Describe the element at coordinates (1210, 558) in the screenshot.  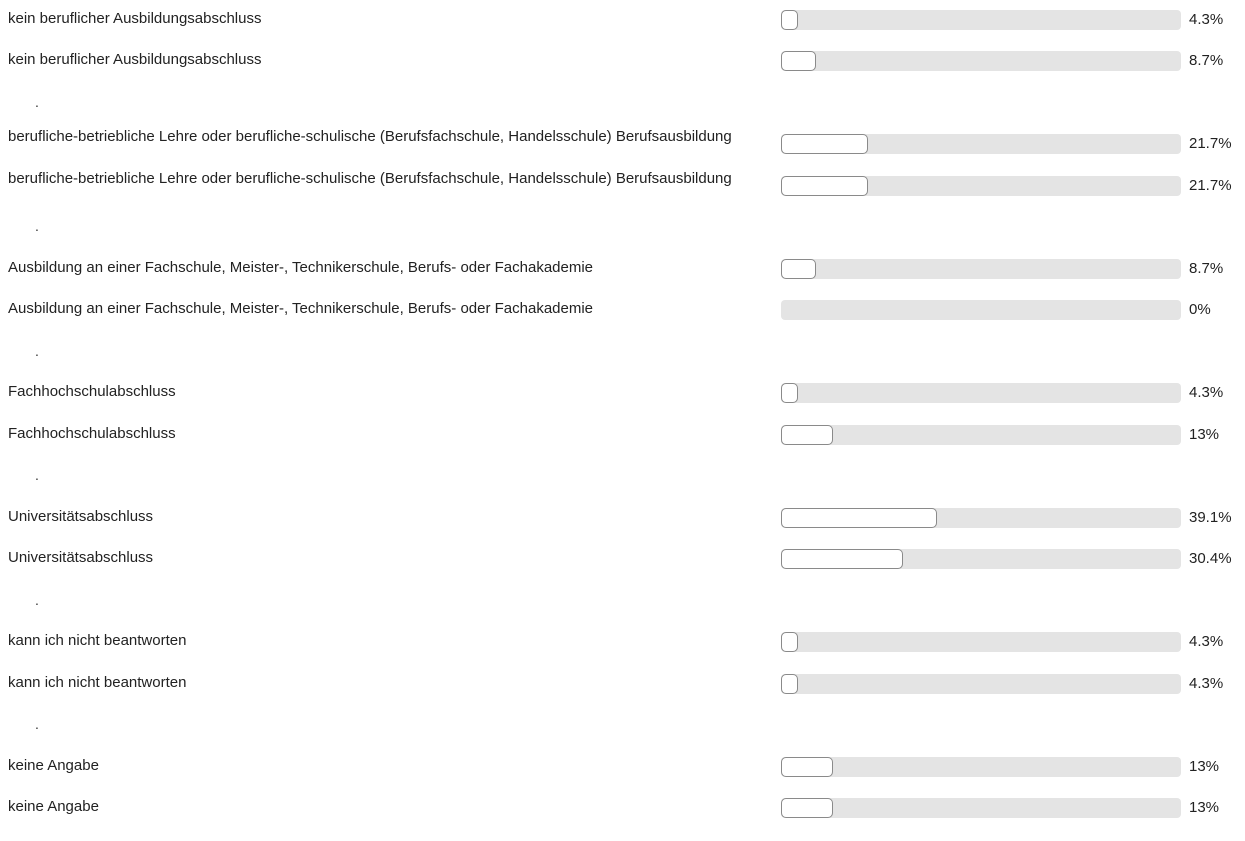
I see `percent-value: 30.4%` at that location.